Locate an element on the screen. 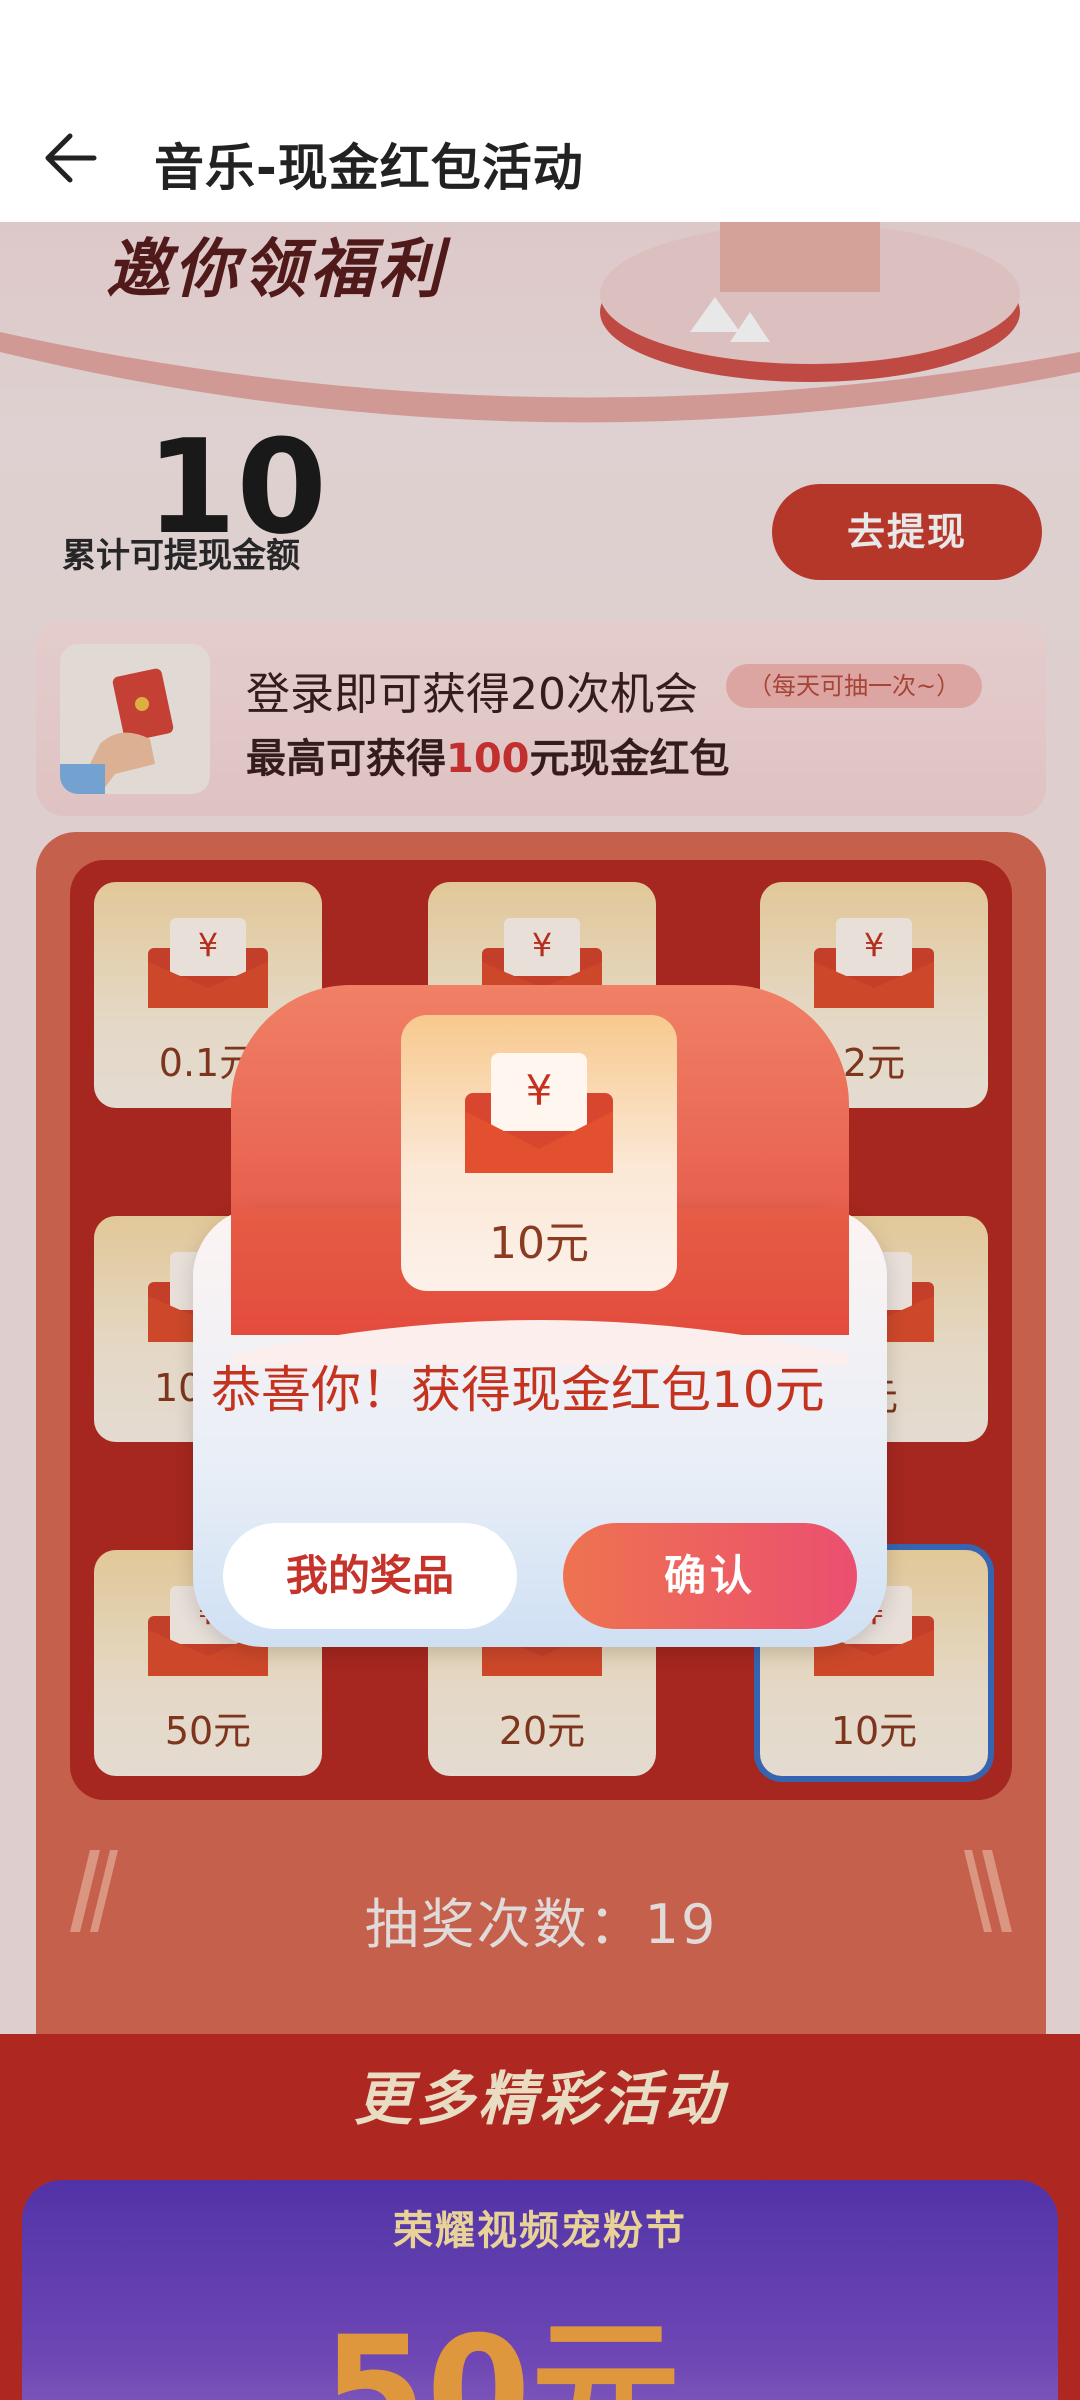 The height and width of the screenshot is (2400, 1080). congrats-message: 恭喜你！获得现金红包10元 is located at coordinates (518, 1390).